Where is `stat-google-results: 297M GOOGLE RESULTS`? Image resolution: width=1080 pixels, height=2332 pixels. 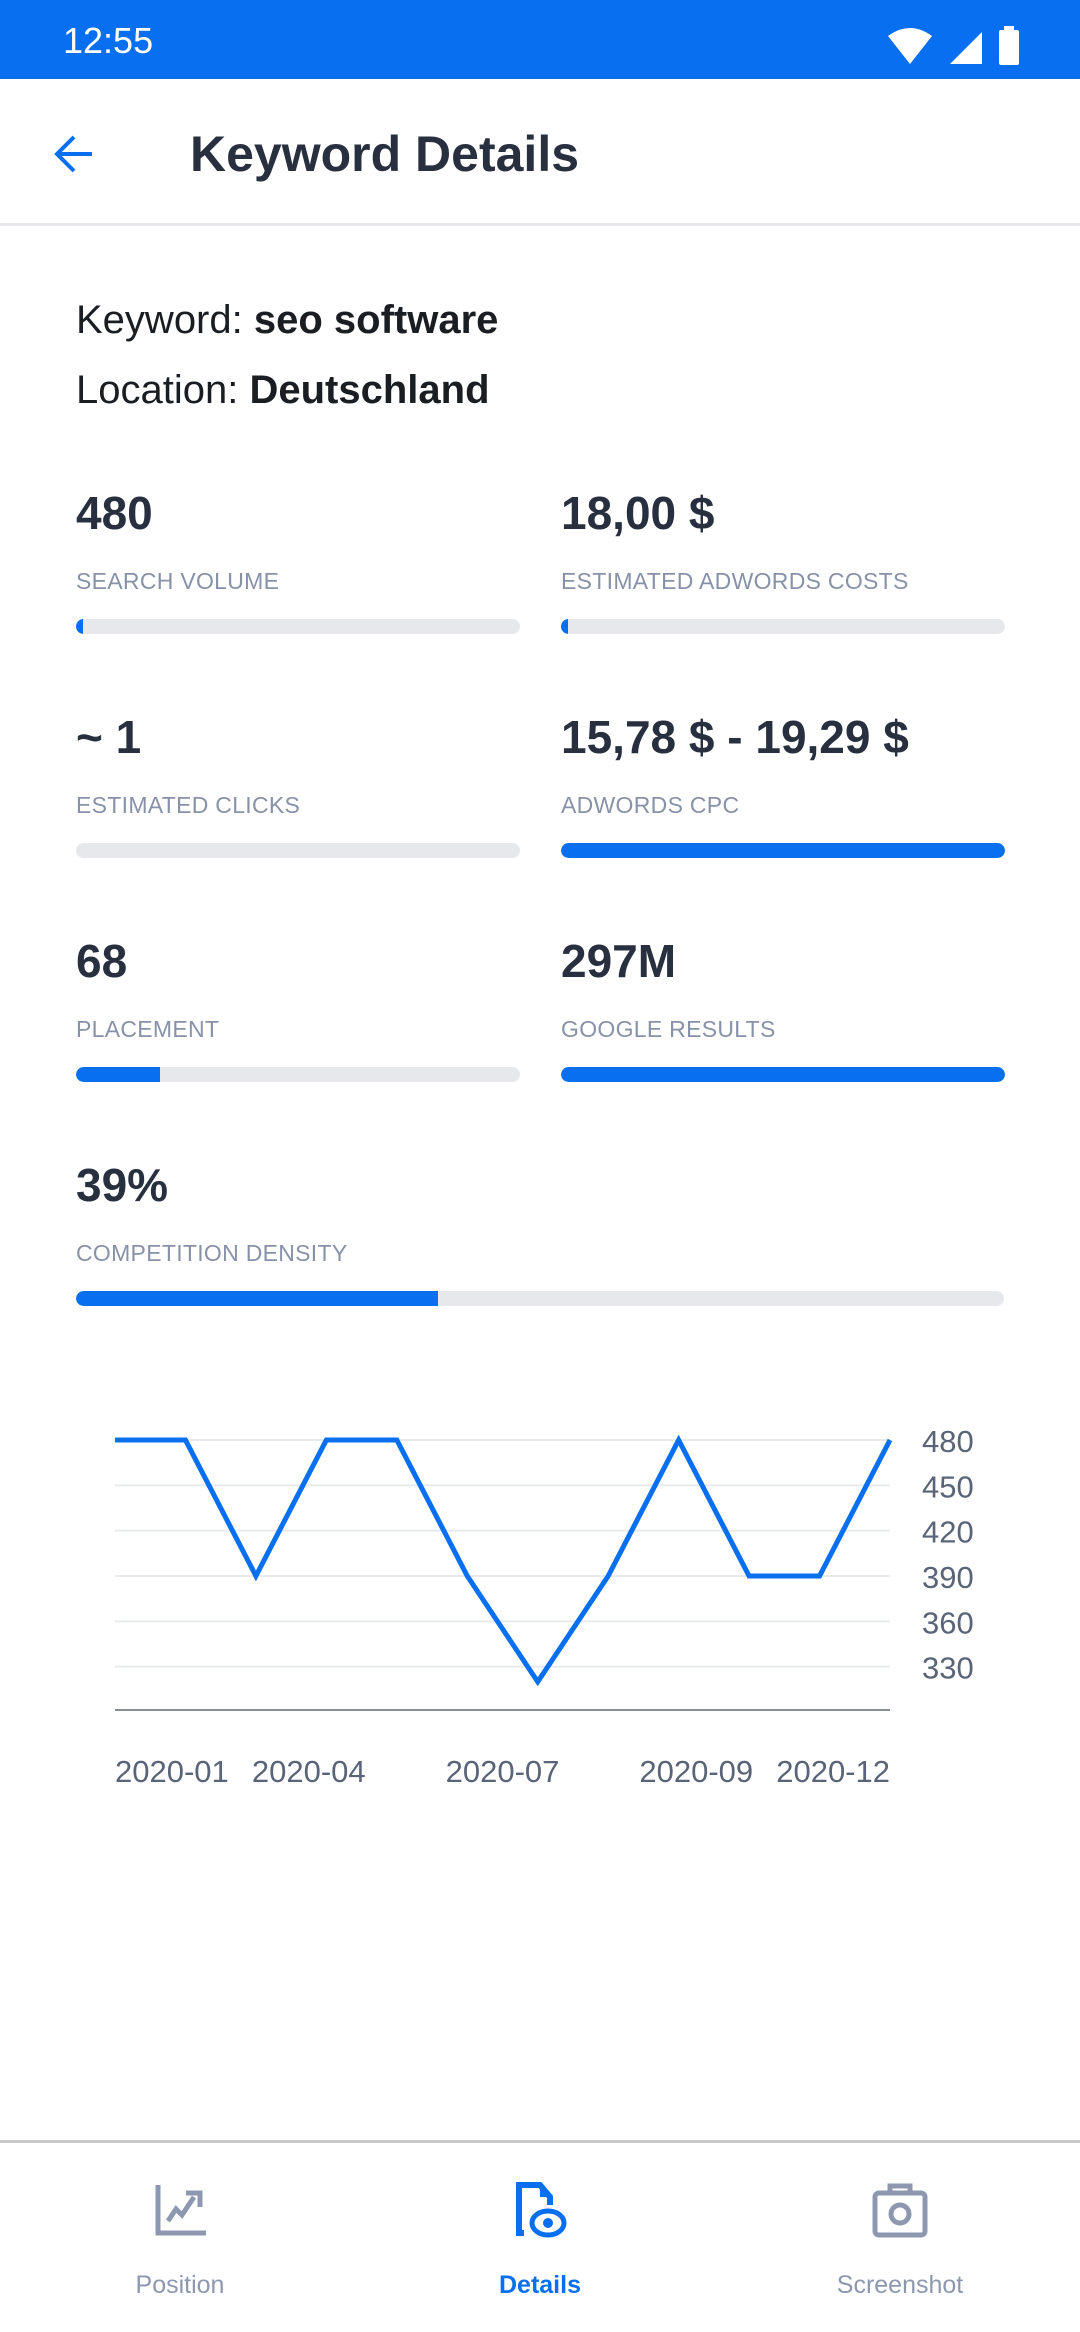 stat-google-results: 297M GOOGLE RESULTS is located at coordinates (783, 1008).